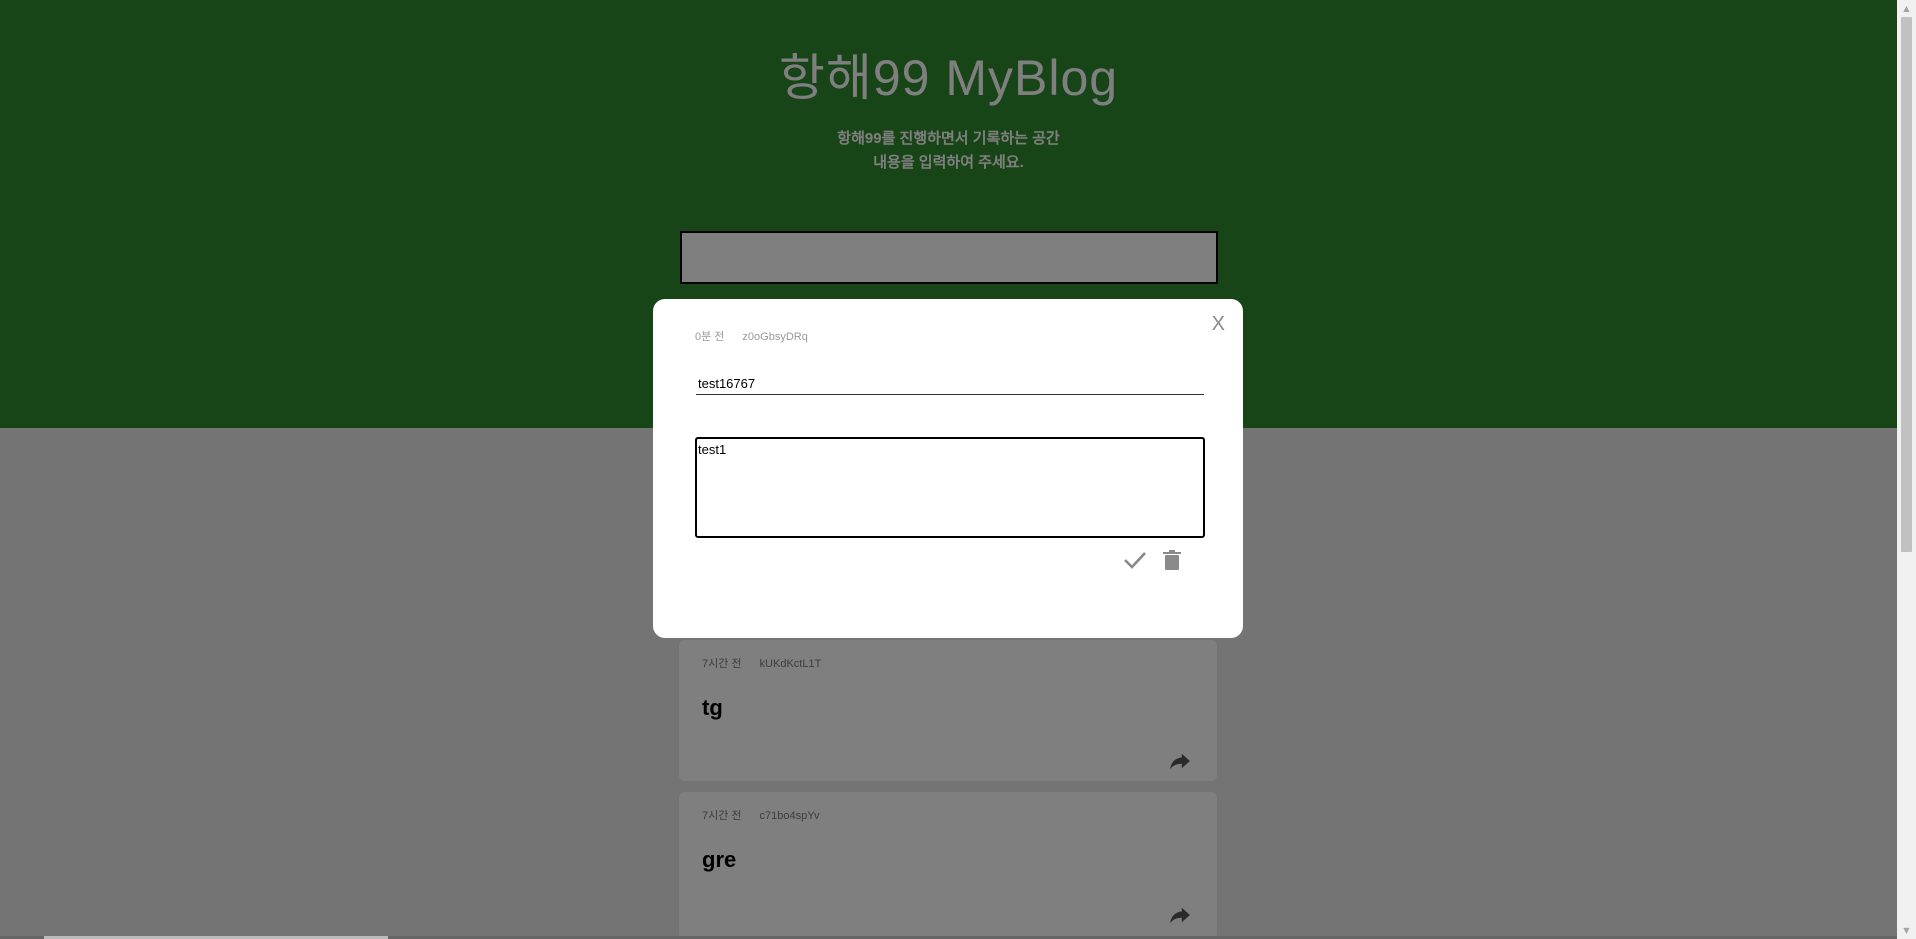 This screenshot has height=939, width=1916. I want to click on modal-time: 0분 전, so click(710, 337).